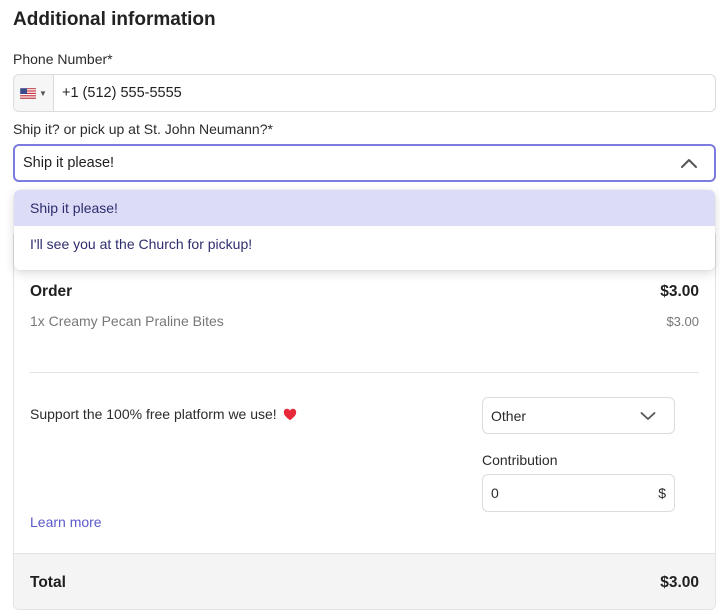 This screenshot has height=614, width=720. What do you see at coordinates (364, 208) in the screenshot?
I see `shipping-option-ship: Ship it please!` at bounding box center [364, 208].